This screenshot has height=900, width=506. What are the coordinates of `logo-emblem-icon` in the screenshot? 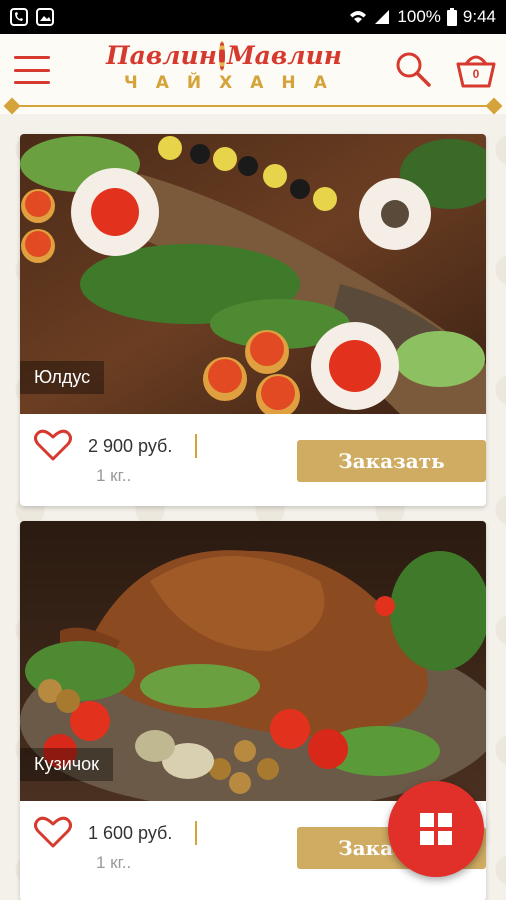 It's located at (221, 56).